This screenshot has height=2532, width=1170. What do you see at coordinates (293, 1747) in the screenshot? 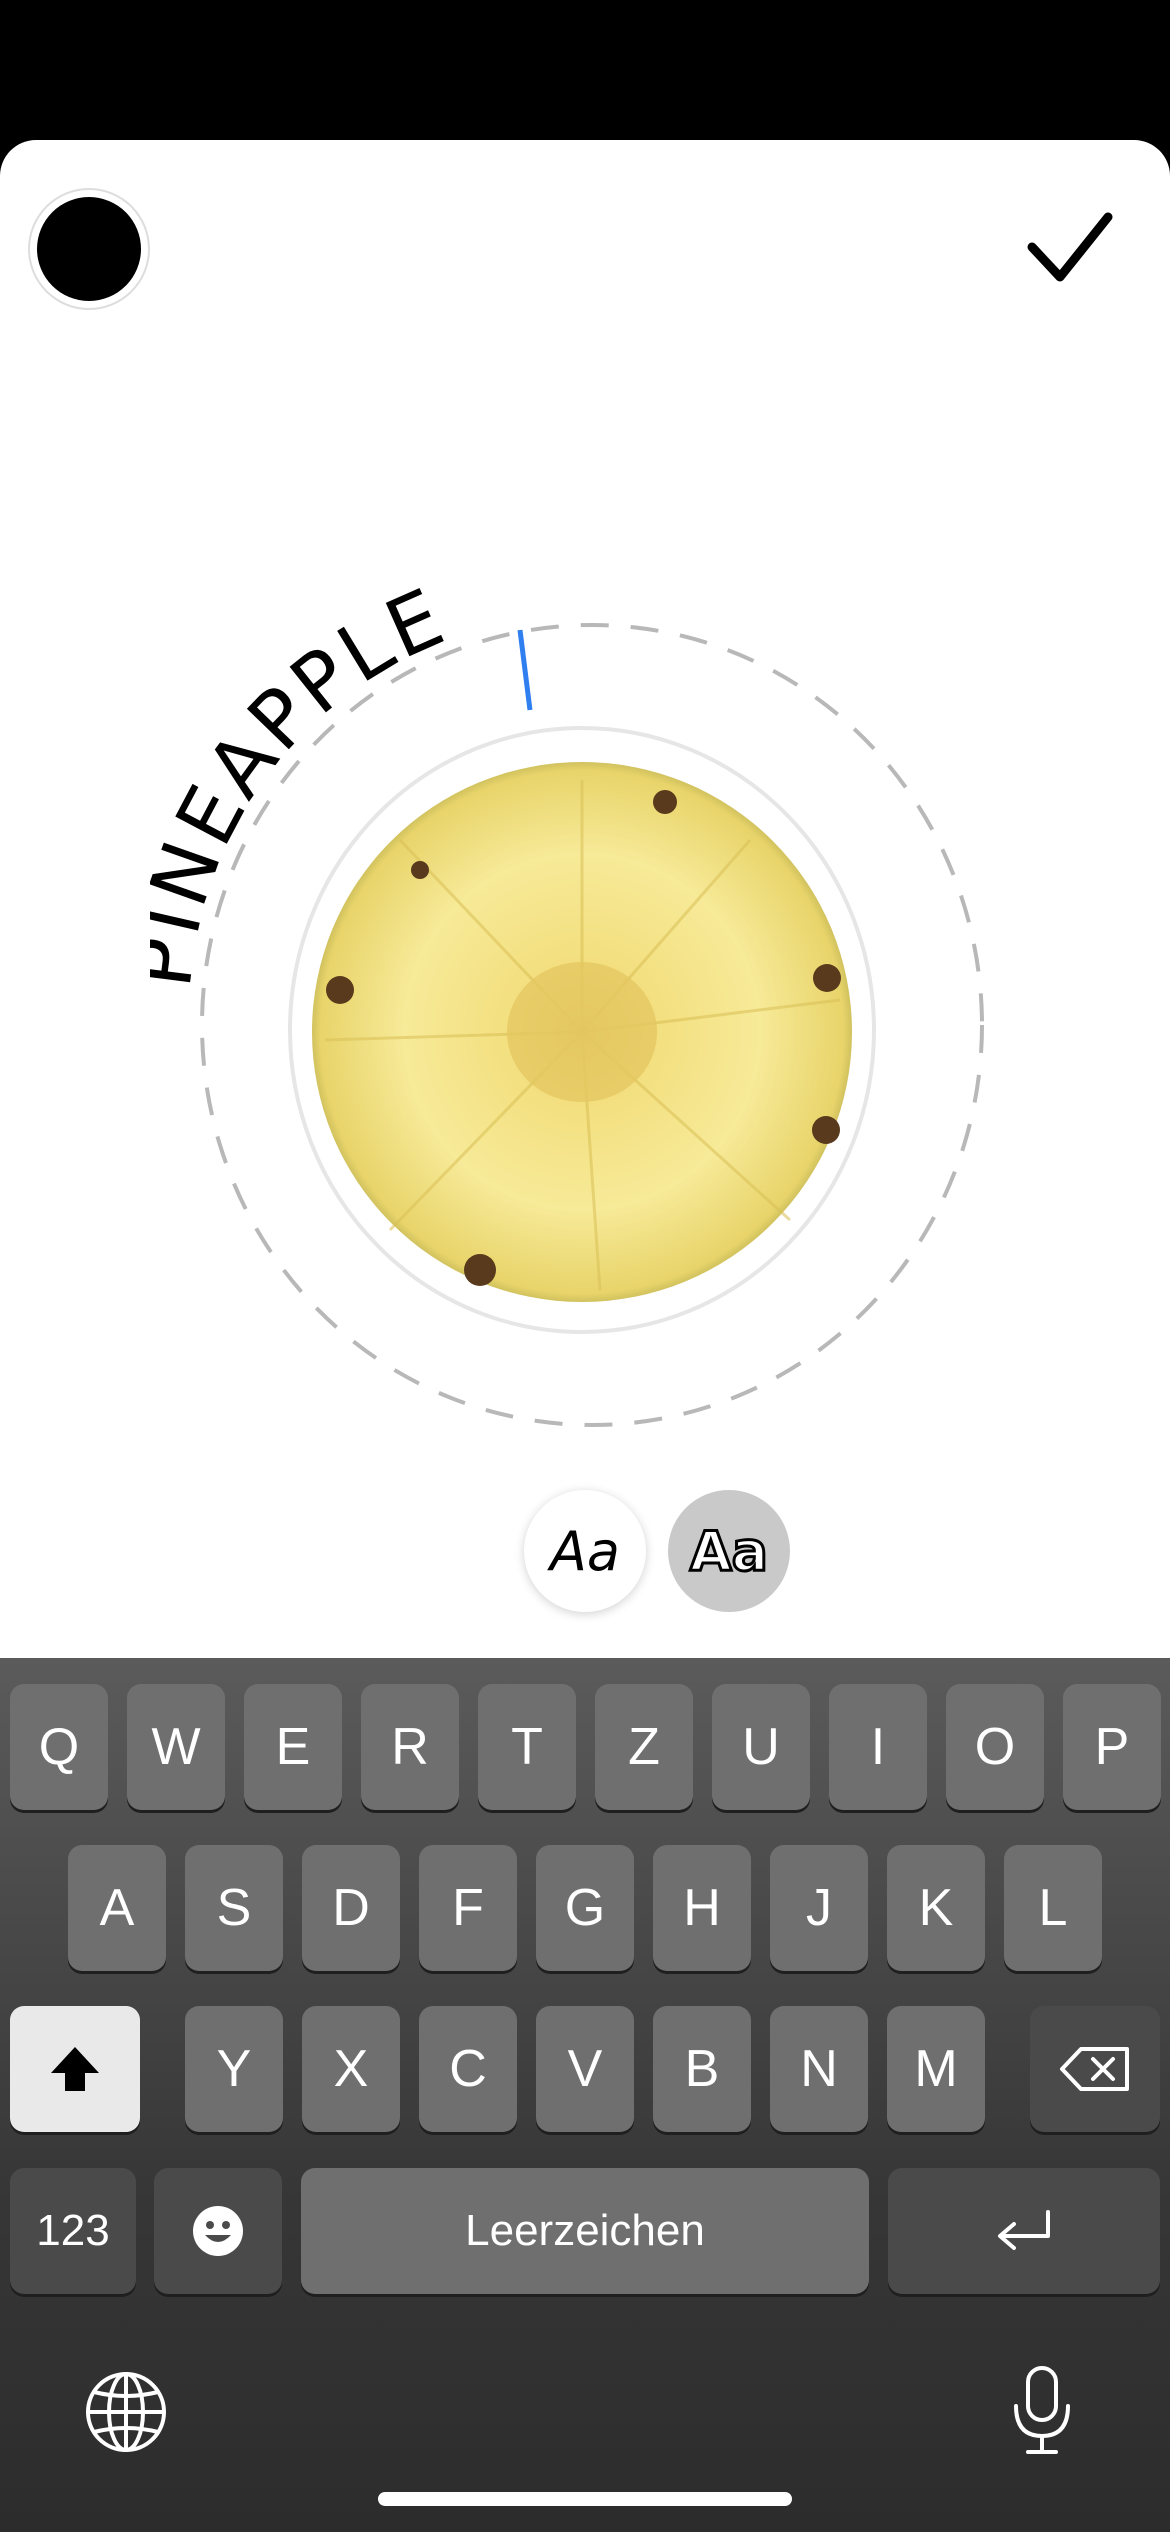
I see `key-e: E` at bounding box center [293, 1747].